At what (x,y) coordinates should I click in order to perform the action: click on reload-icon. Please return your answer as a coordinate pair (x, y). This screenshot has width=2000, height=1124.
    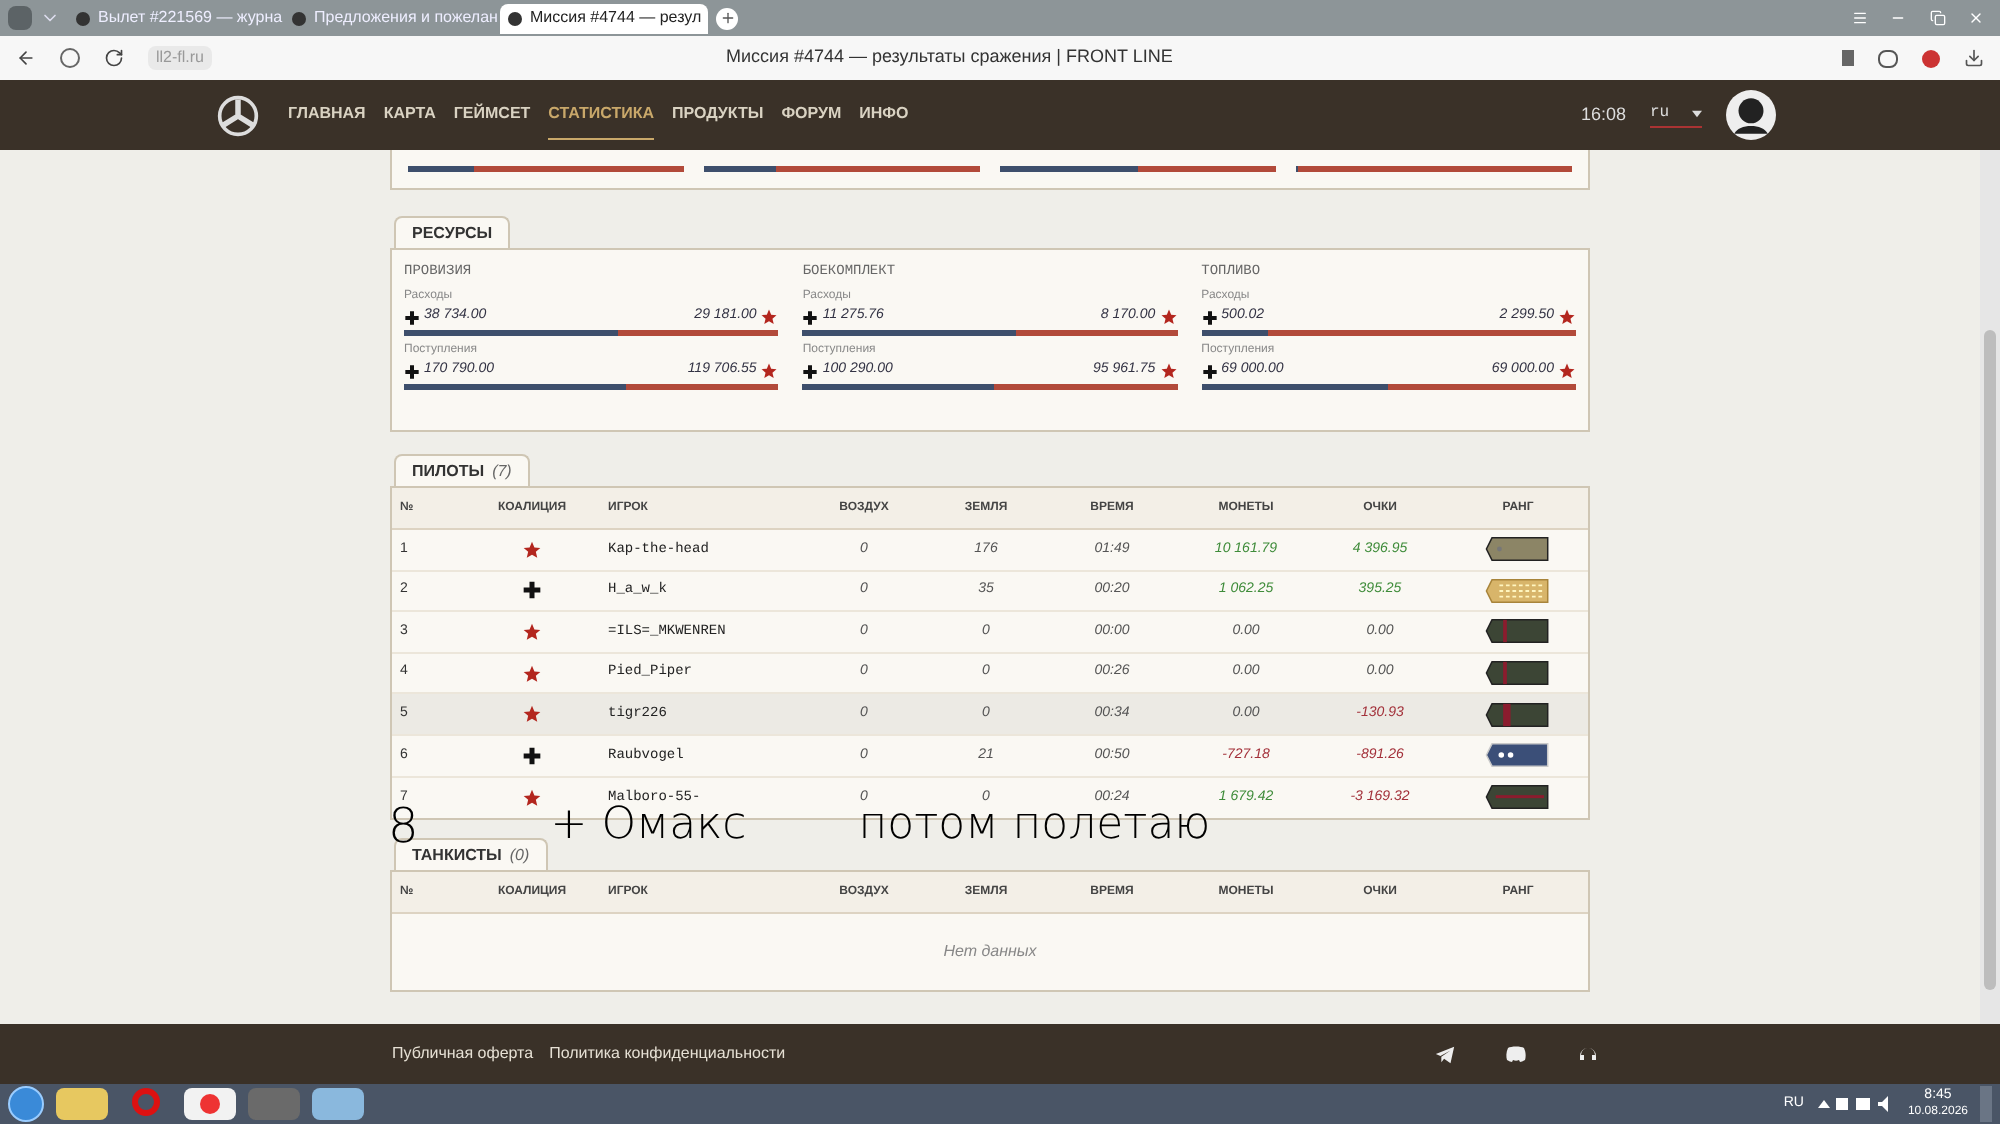
    Looking at the image, I should click on (114, 58).